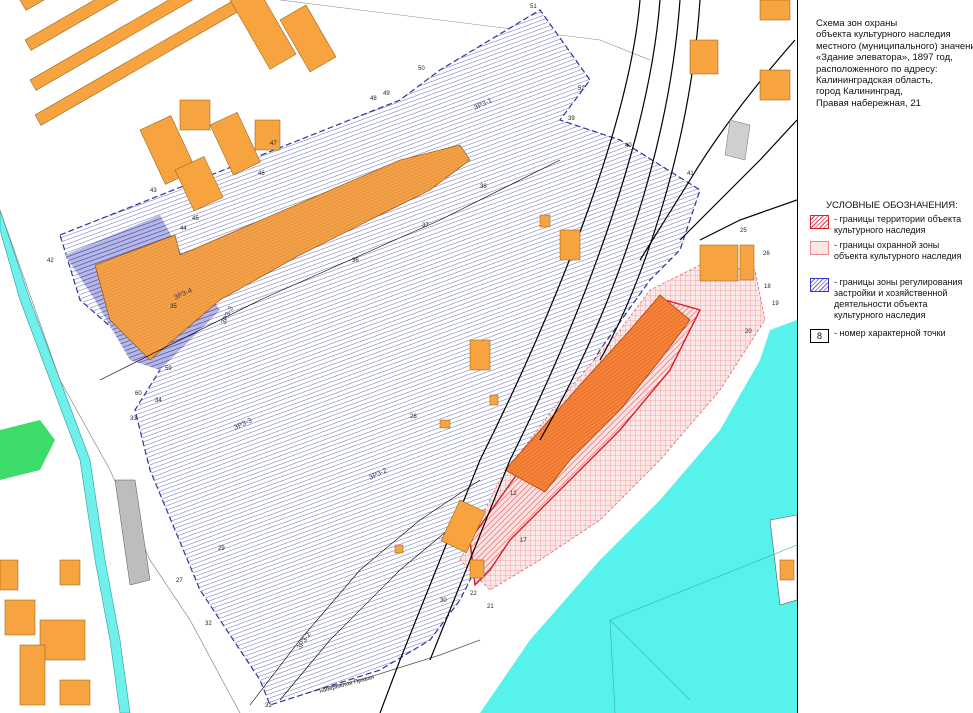 Image resolution: width=973 pixels, height=713 pixels. I want to click on point-number: 30, so click(443, 601).